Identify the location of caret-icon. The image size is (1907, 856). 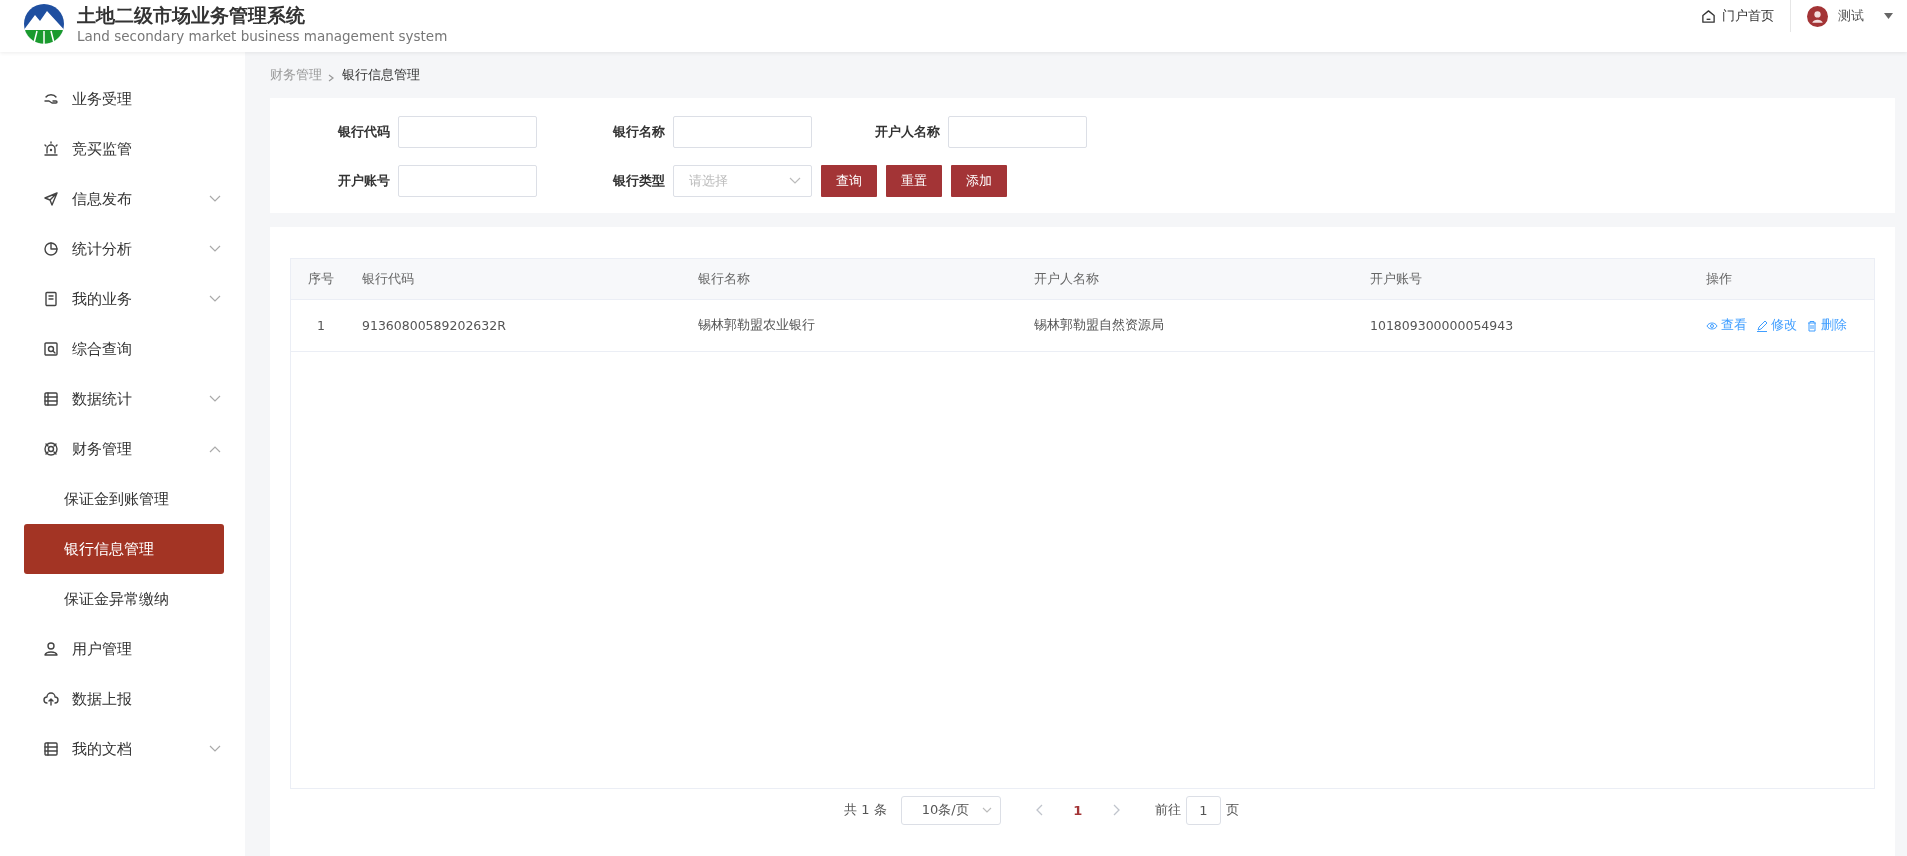
(1888, 16).